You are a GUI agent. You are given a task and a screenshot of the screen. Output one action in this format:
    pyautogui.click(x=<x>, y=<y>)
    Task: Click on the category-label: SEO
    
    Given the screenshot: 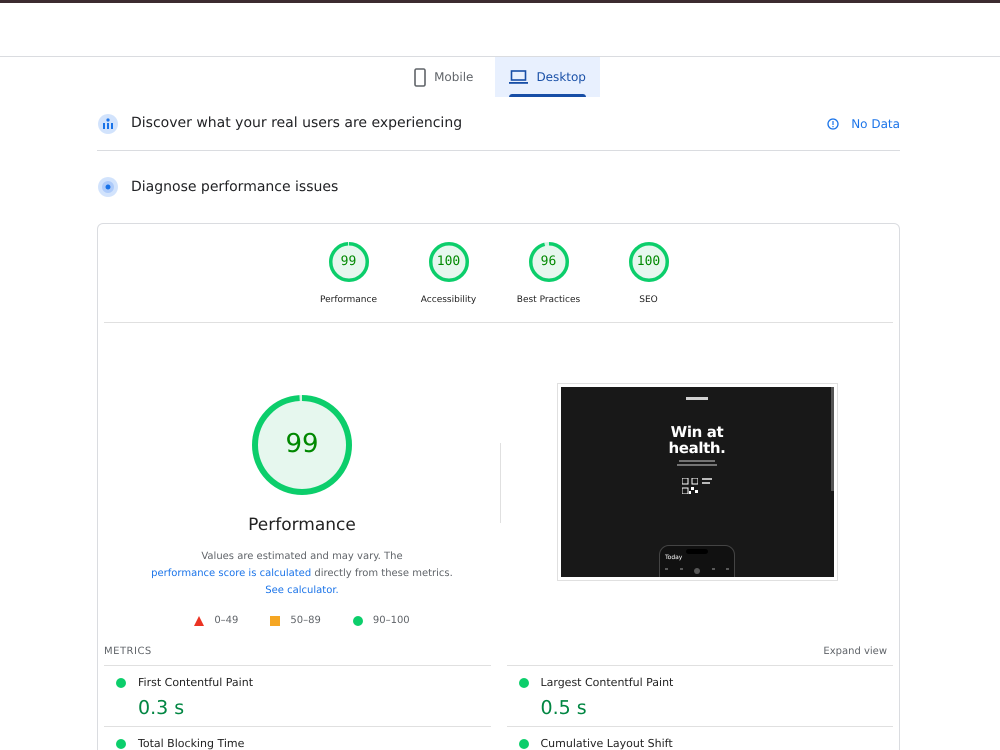 What is the action you would take?
    pyautogui.click(x=648, y=300)
    